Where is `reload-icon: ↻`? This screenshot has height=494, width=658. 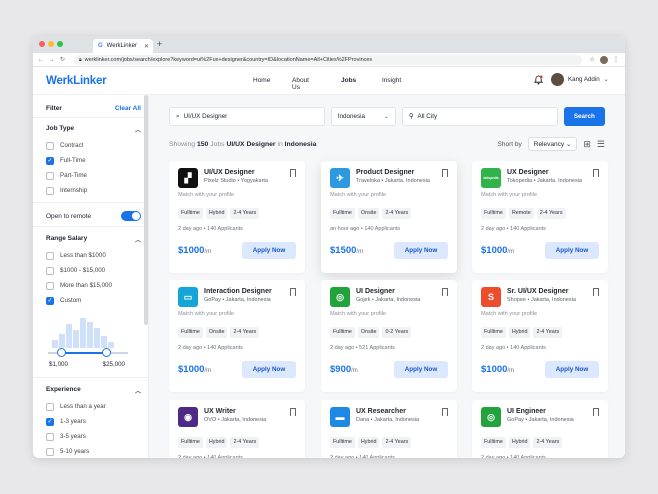 reload-icon: ↻ is located at coordinates (62, 59).